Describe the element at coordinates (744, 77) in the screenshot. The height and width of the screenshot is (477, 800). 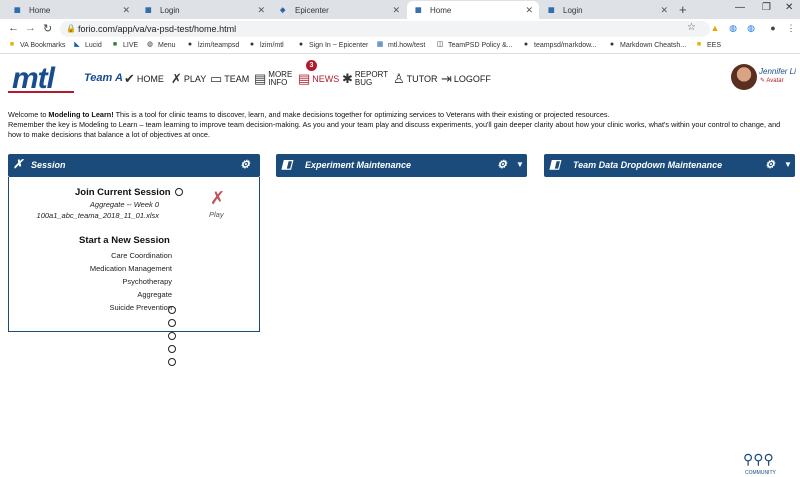
I see `avatar` at that location.